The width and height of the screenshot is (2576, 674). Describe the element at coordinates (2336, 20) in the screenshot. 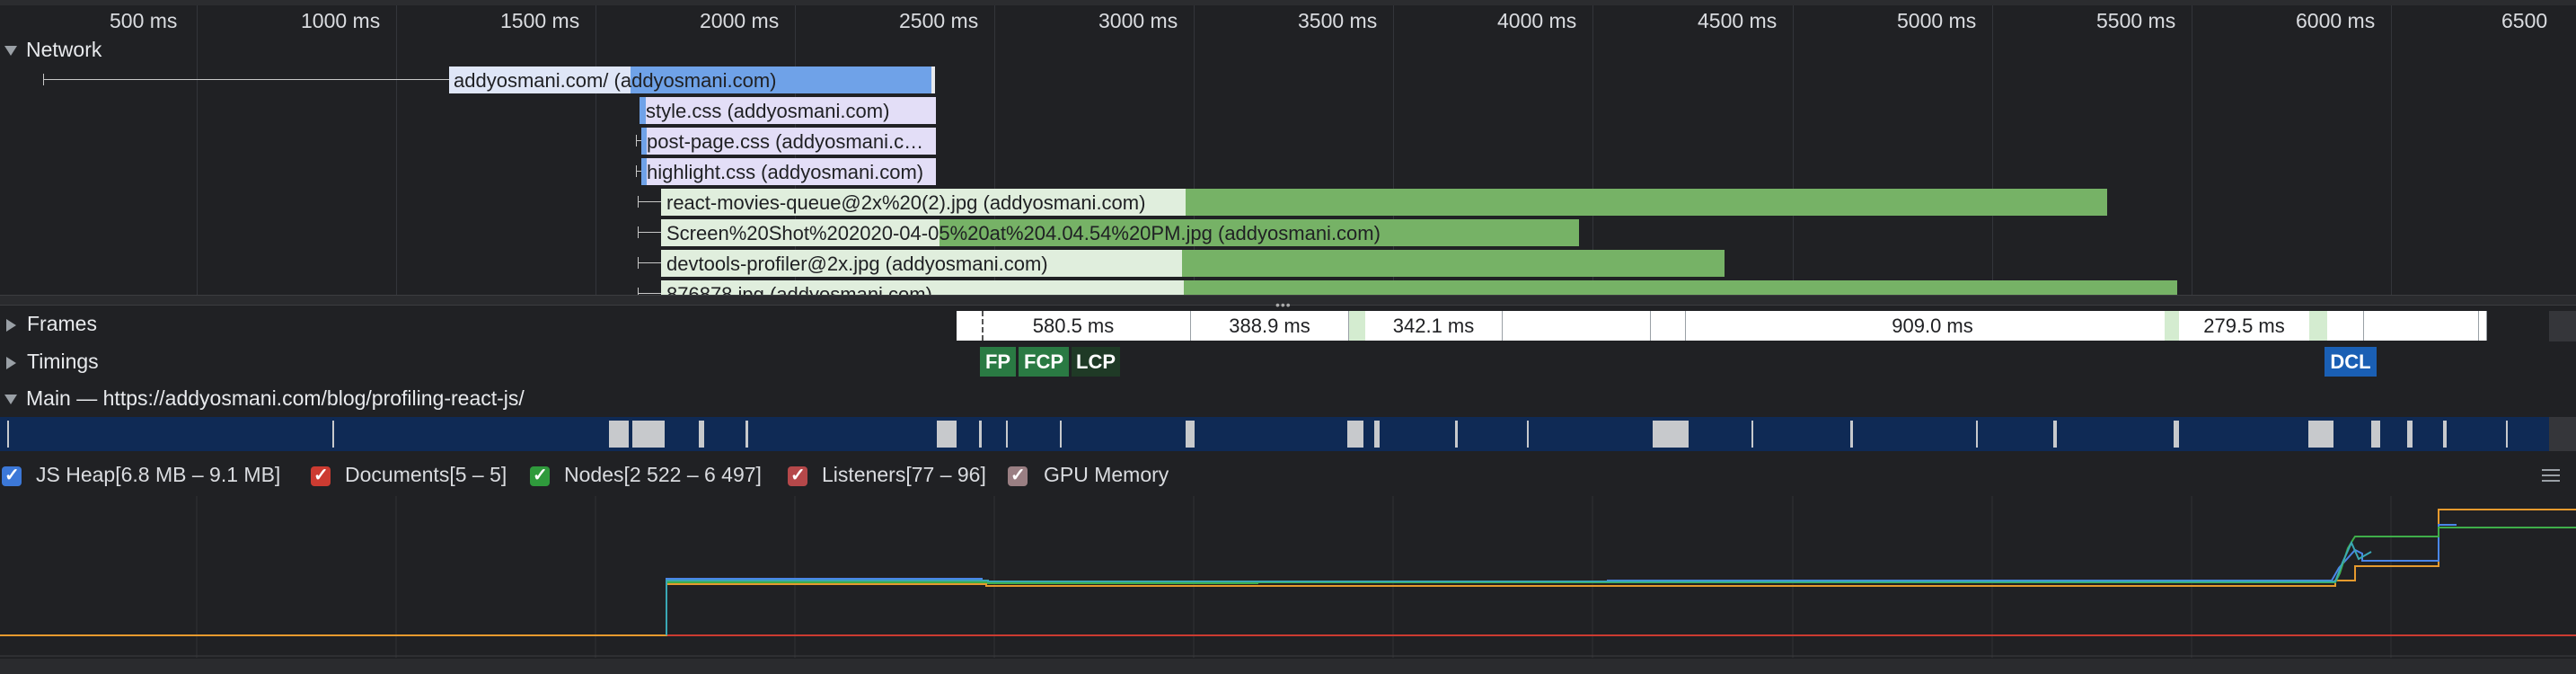

I see `ruler-tick: 6000 ms` at that location.